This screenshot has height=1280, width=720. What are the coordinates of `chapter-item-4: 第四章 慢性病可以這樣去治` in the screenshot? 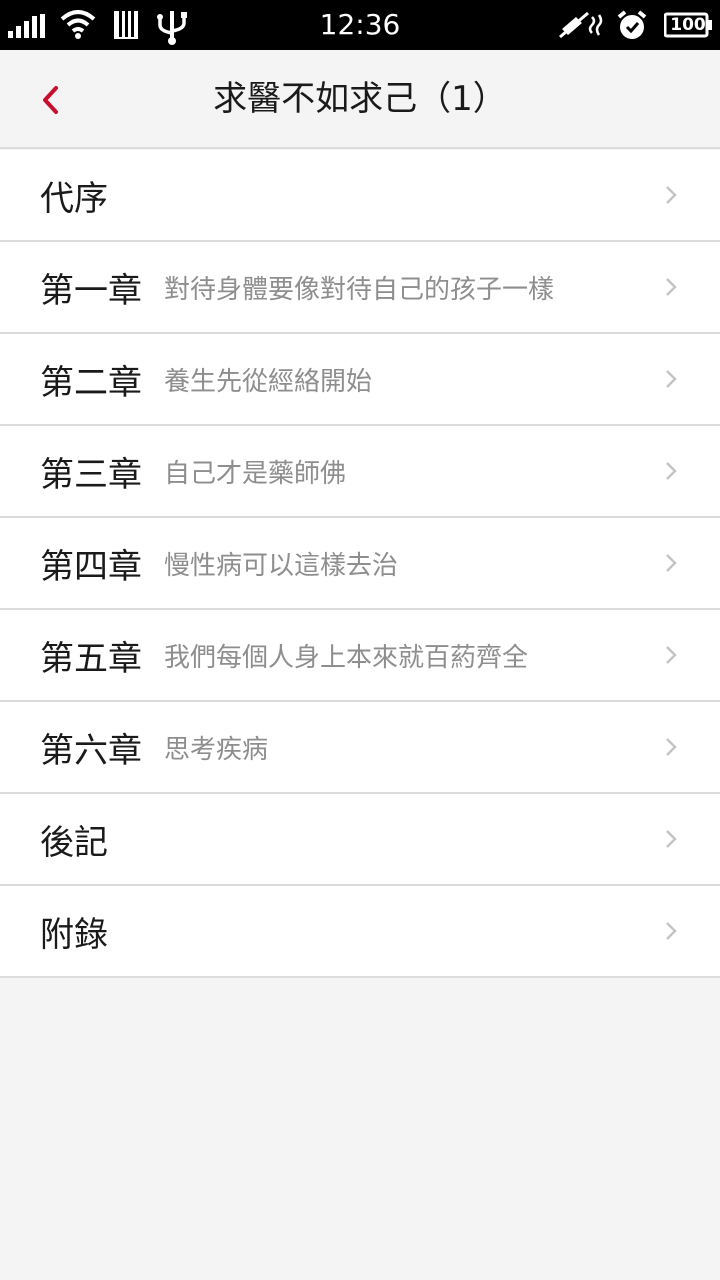 It's located at (360, 564).